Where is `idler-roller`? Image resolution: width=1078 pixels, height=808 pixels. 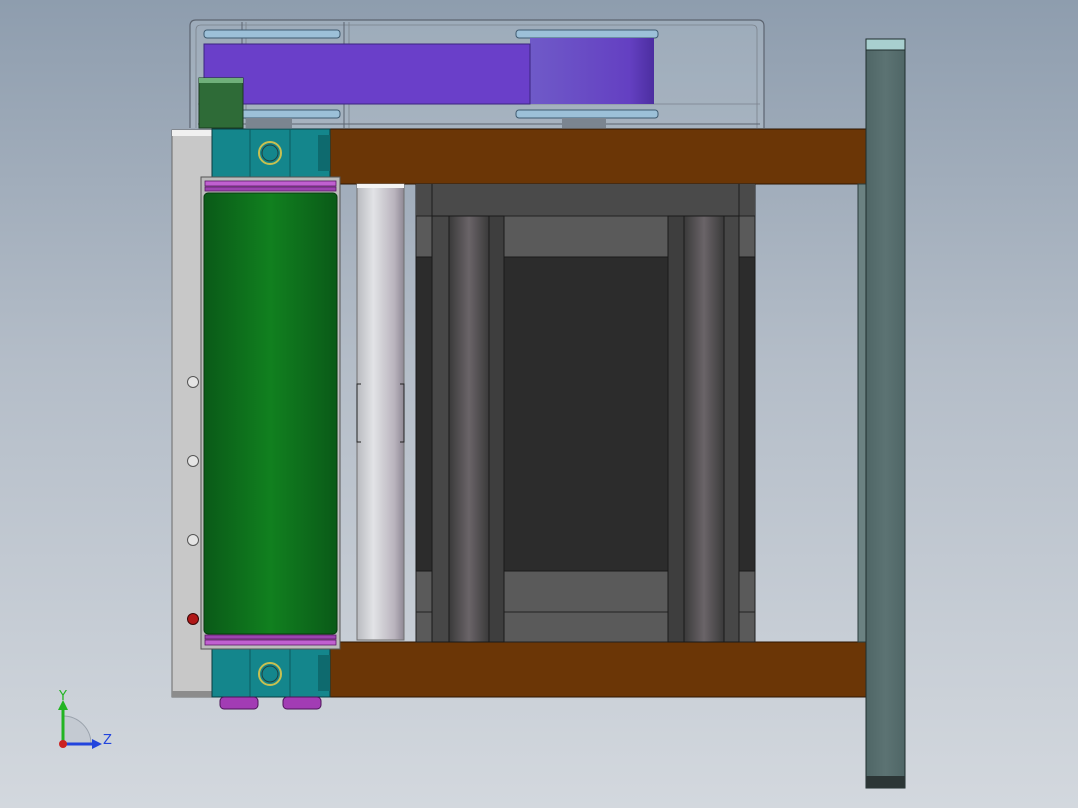
idler-roller is located at coordinates (380, 412).